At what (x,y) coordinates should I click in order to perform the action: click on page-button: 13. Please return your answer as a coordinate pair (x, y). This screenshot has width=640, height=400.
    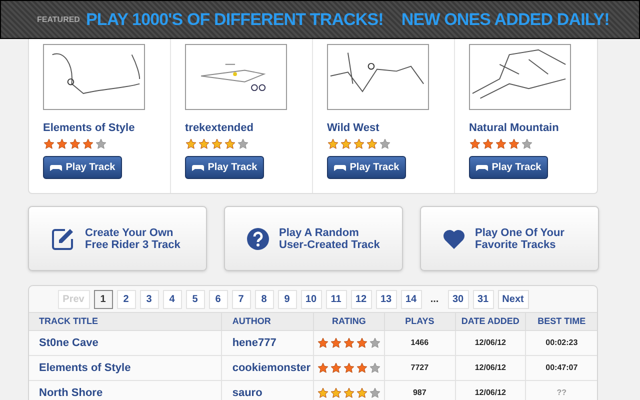
    Looking at the image, I should click on (386, 299).